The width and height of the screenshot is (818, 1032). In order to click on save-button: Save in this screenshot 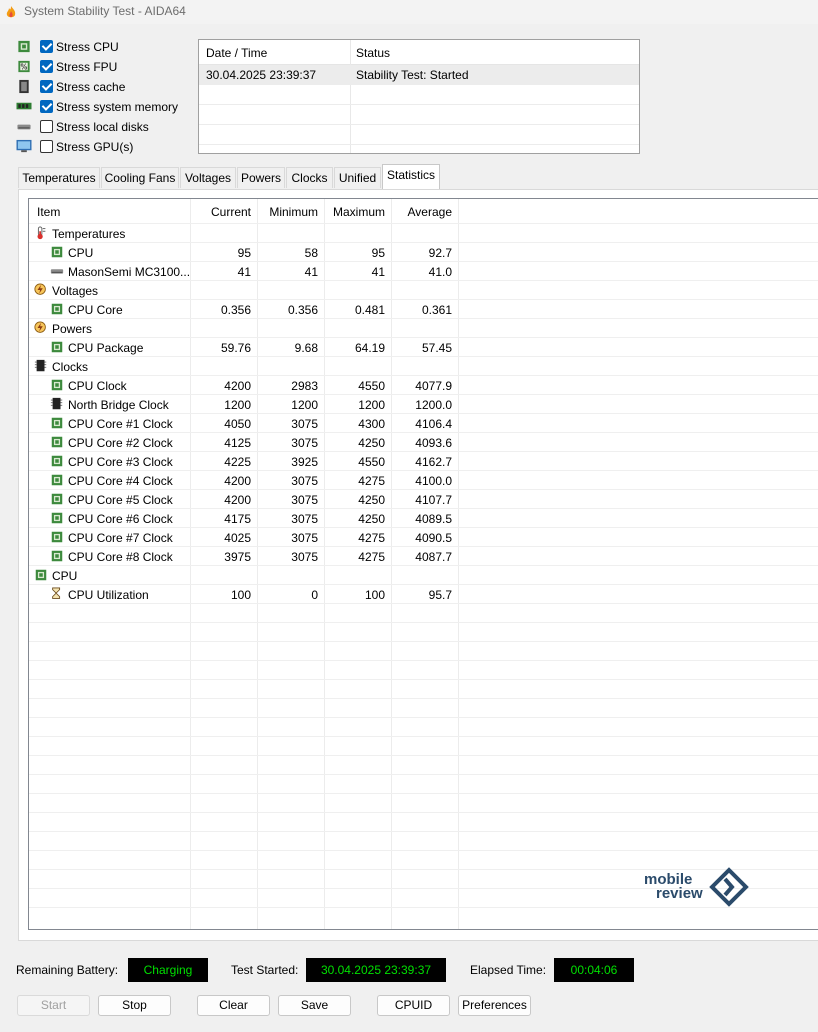, I will do `click(314, 1005)`.